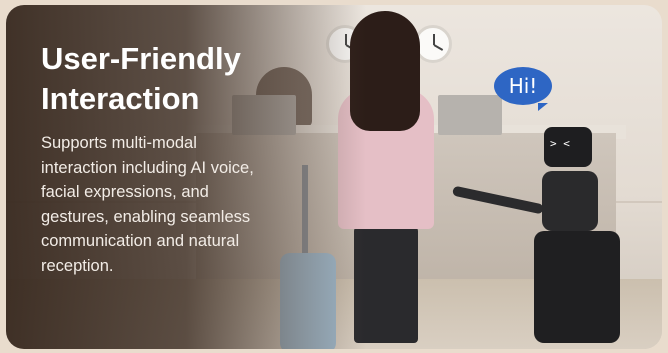 Image resolution: width=668 pixels, height=353 pixels. I want to click on feature-title-line: Interaction, so click(120, 98).